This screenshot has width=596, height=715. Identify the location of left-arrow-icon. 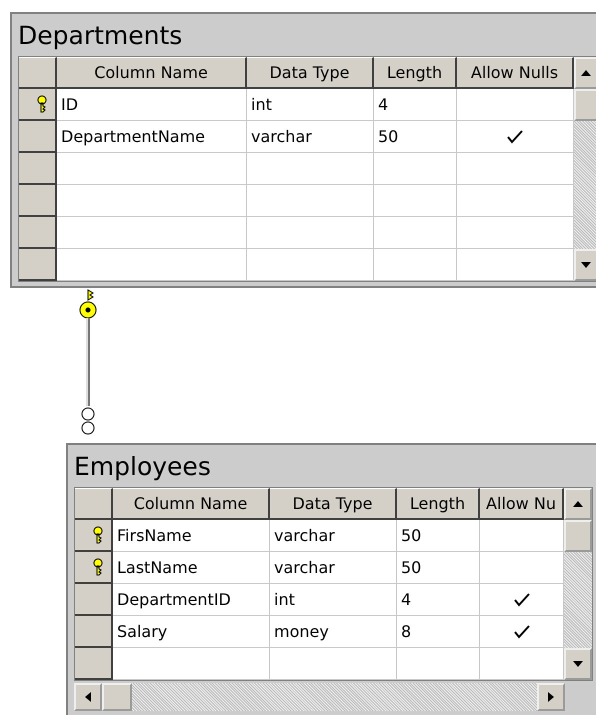
(88, 697).